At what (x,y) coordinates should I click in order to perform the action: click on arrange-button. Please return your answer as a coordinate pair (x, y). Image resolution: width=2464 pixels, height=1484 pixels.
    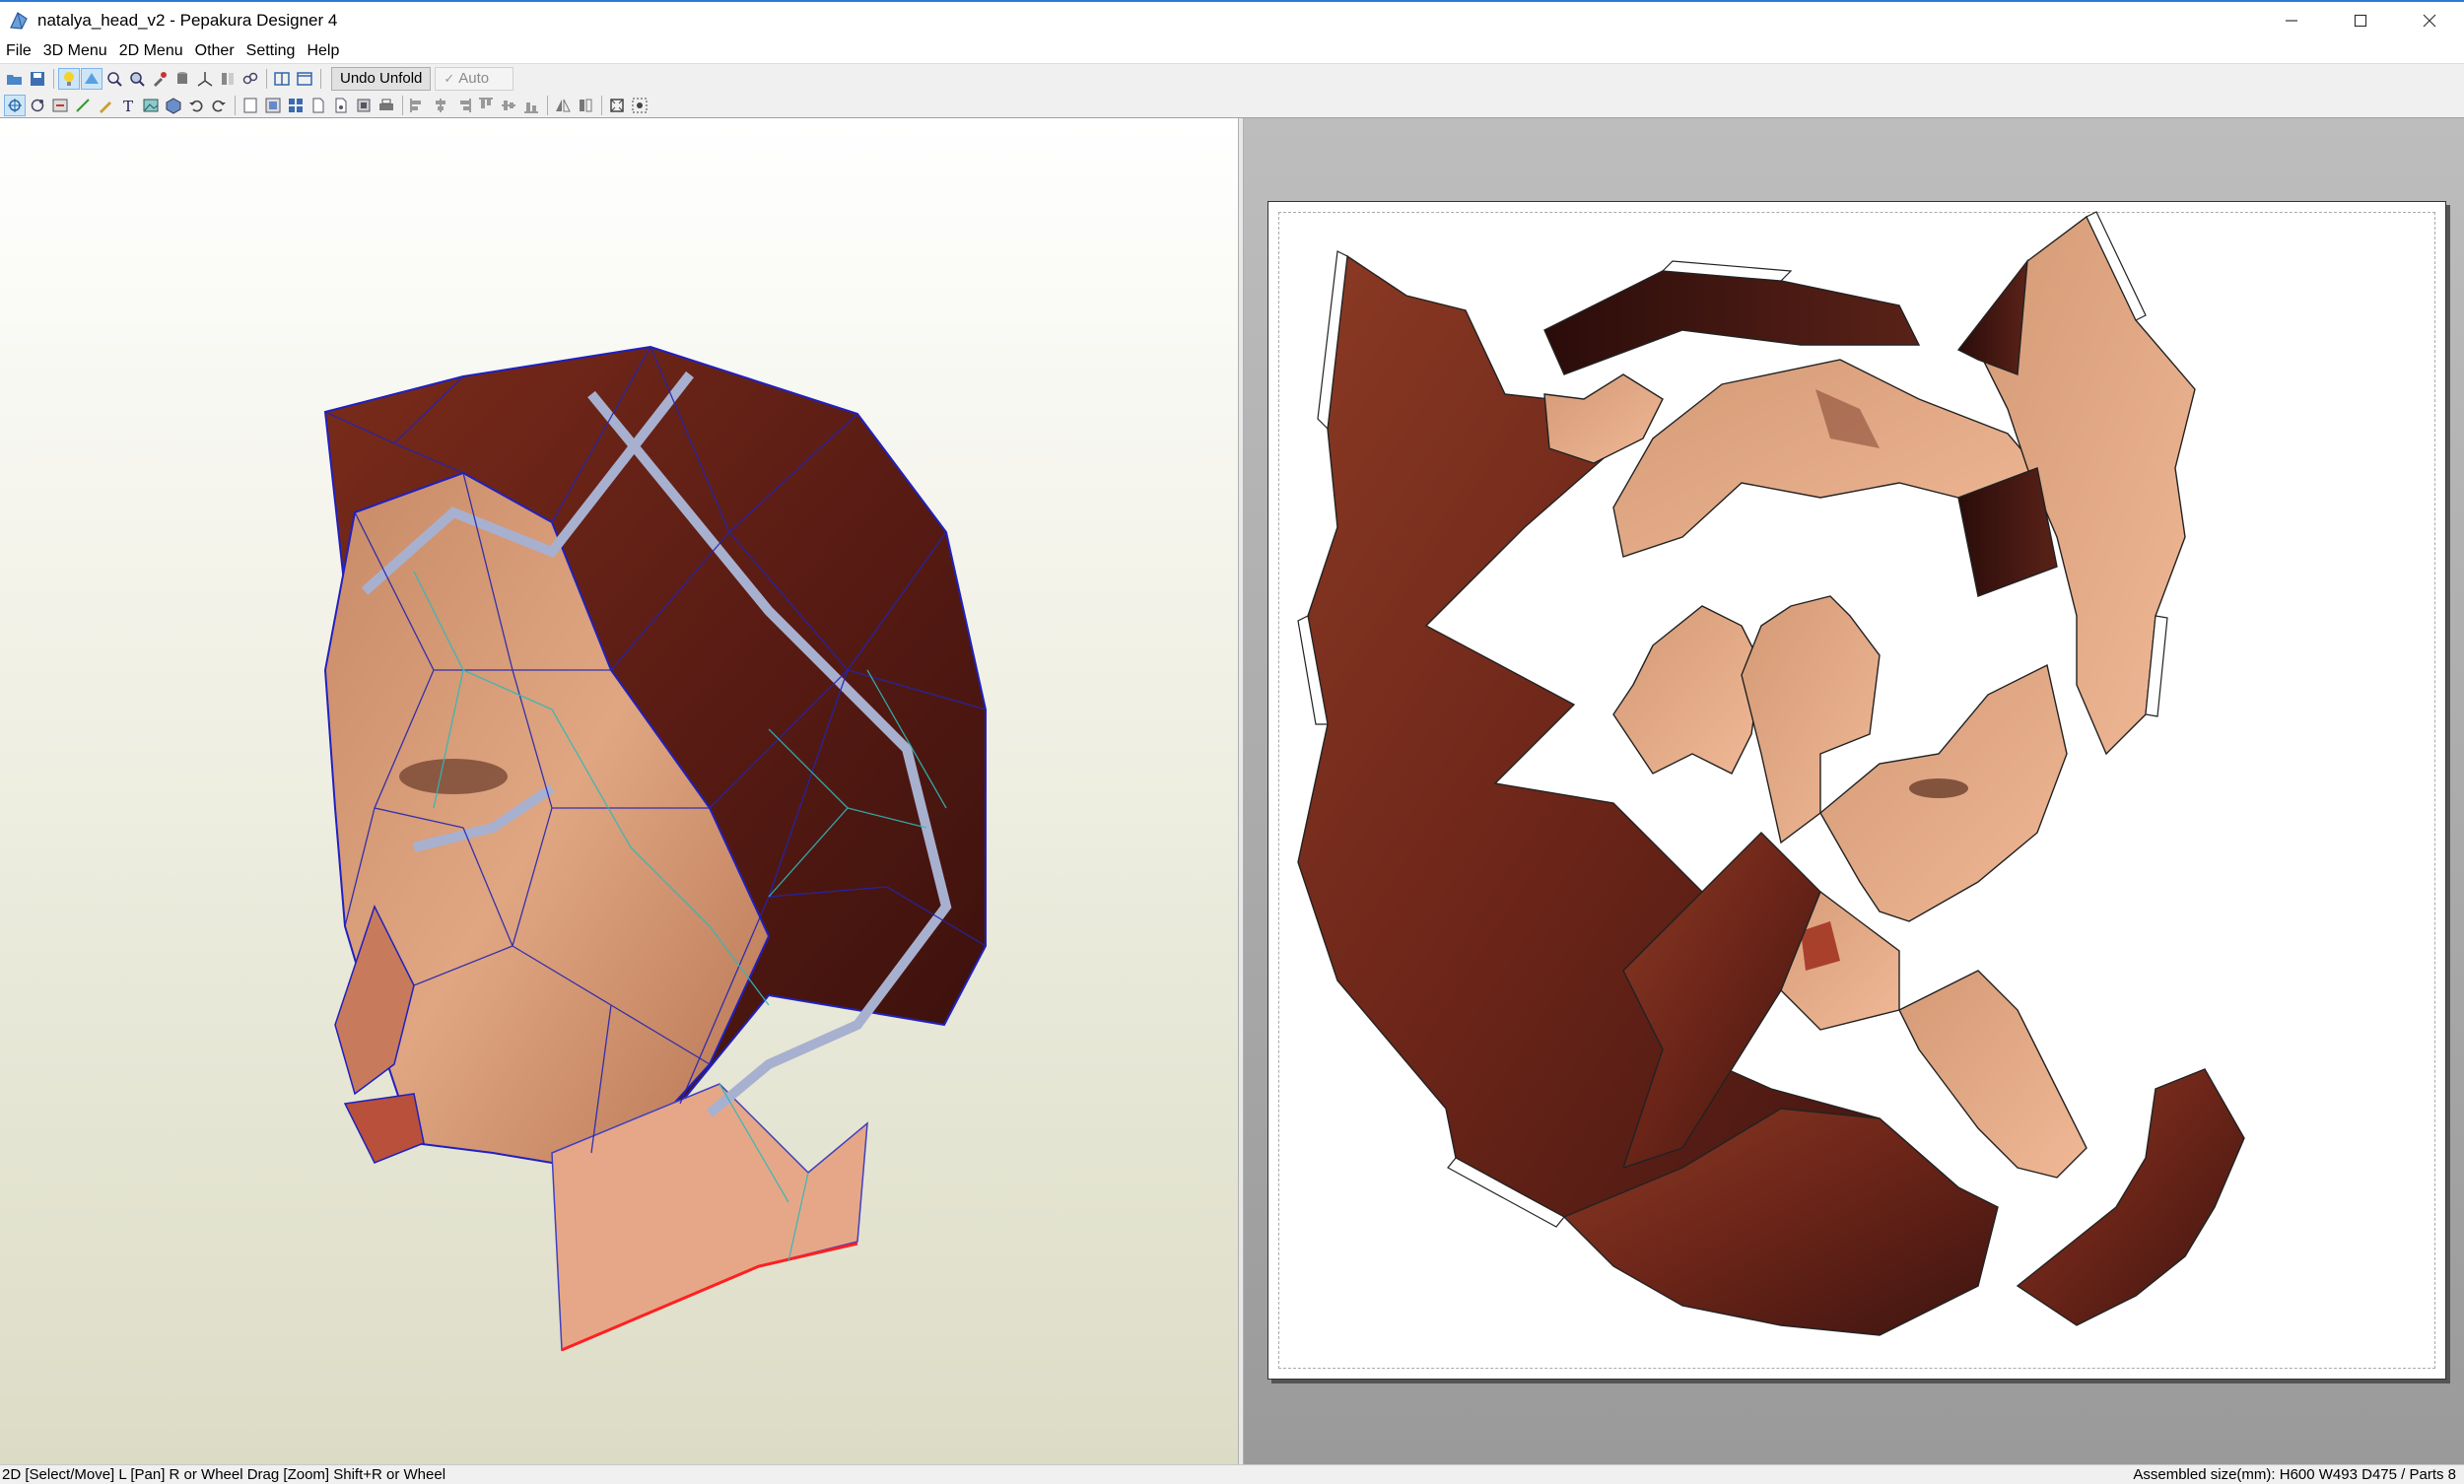
    Looking at the image, I should click on (273, 105).